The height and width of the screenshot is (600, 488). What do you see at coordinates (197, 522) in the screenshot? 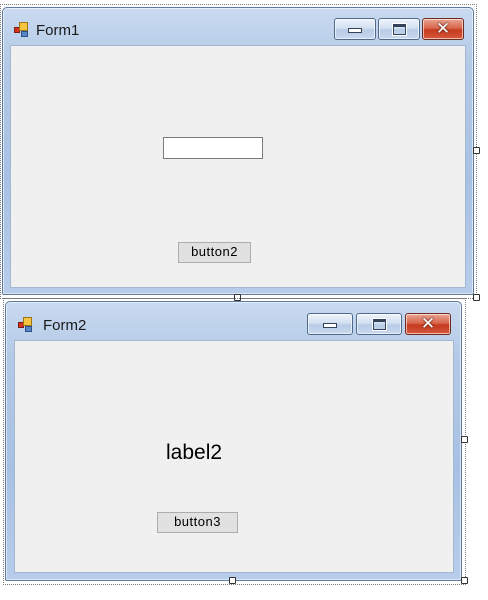
I see `form2-button3: button3` at bounding box center [197, 522].